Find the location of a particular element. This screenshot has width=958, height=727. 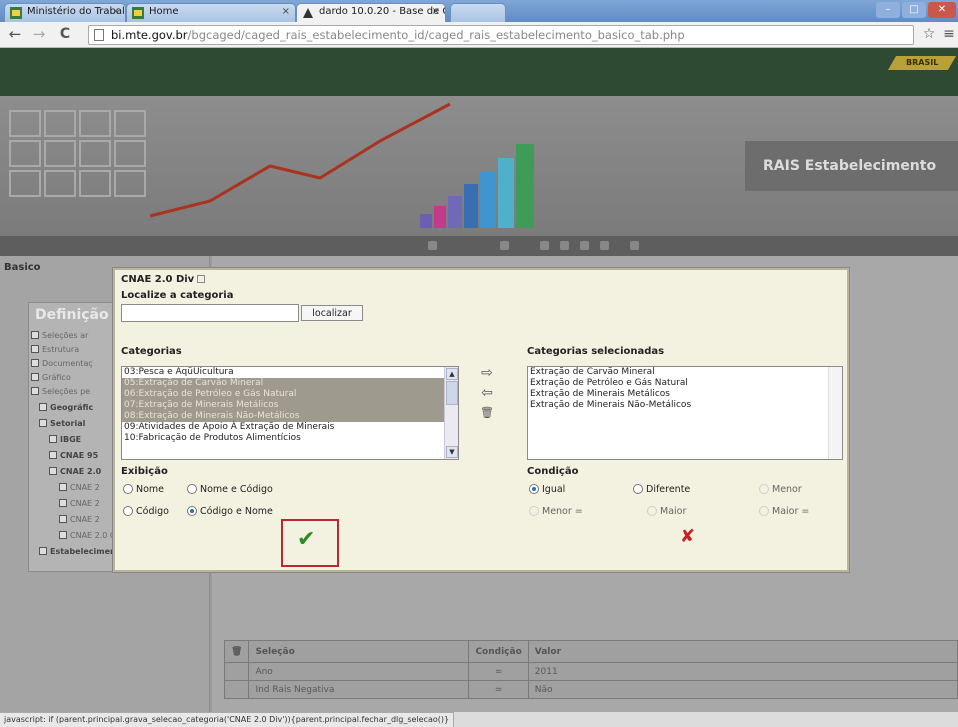

info-icon is located at coordinates (201, 279).